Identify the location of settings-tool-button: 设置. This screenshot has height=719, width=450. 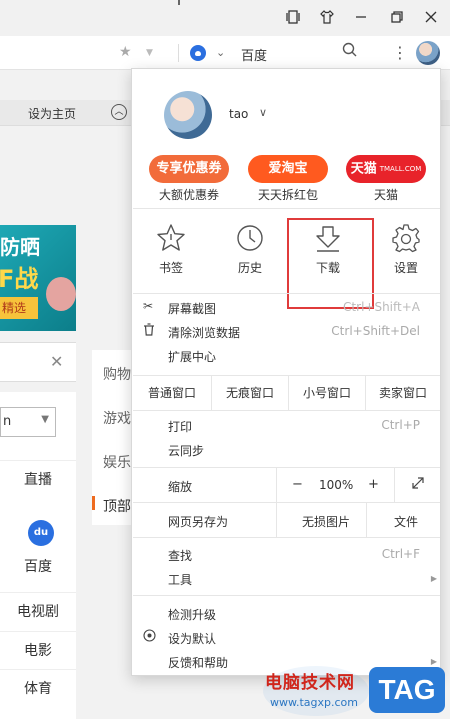
(406, 250).